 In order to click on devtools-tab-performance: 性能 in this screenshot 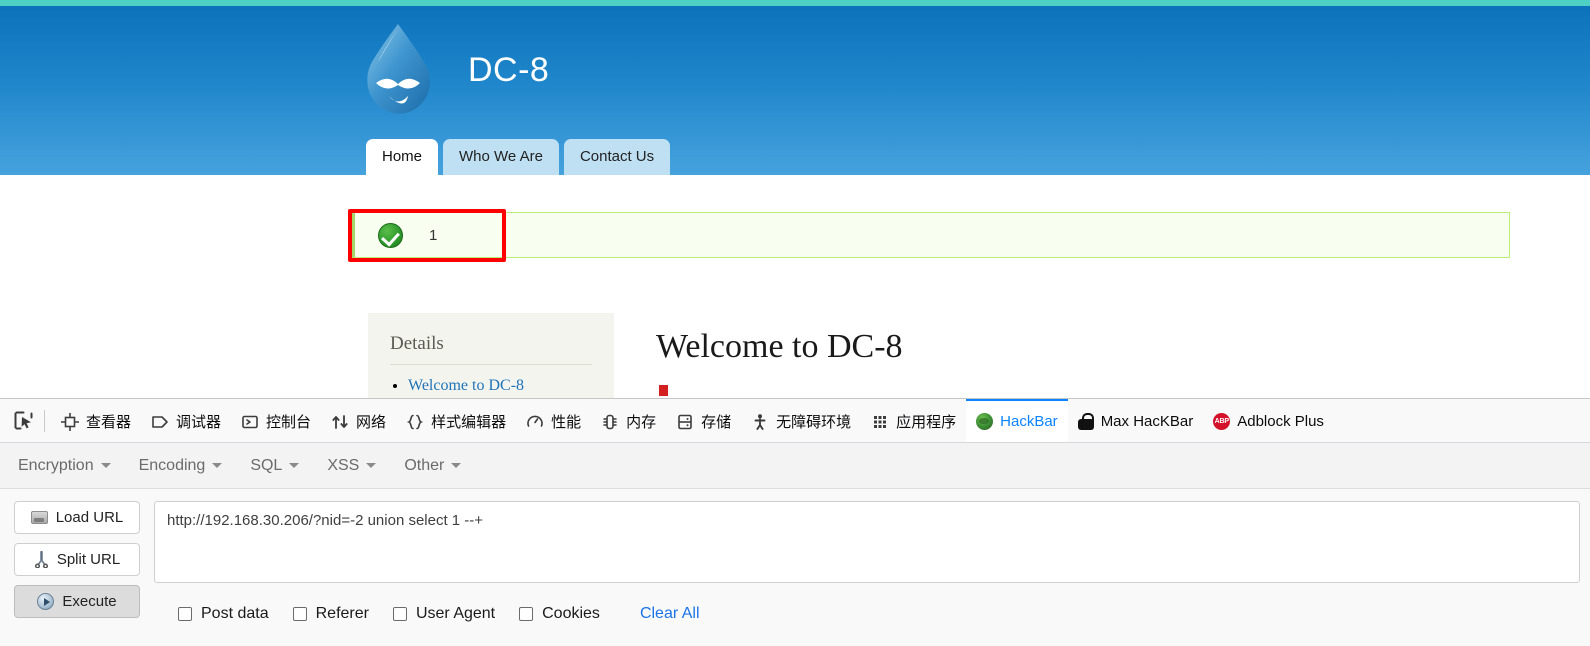, I will do `click(553, 420)`.